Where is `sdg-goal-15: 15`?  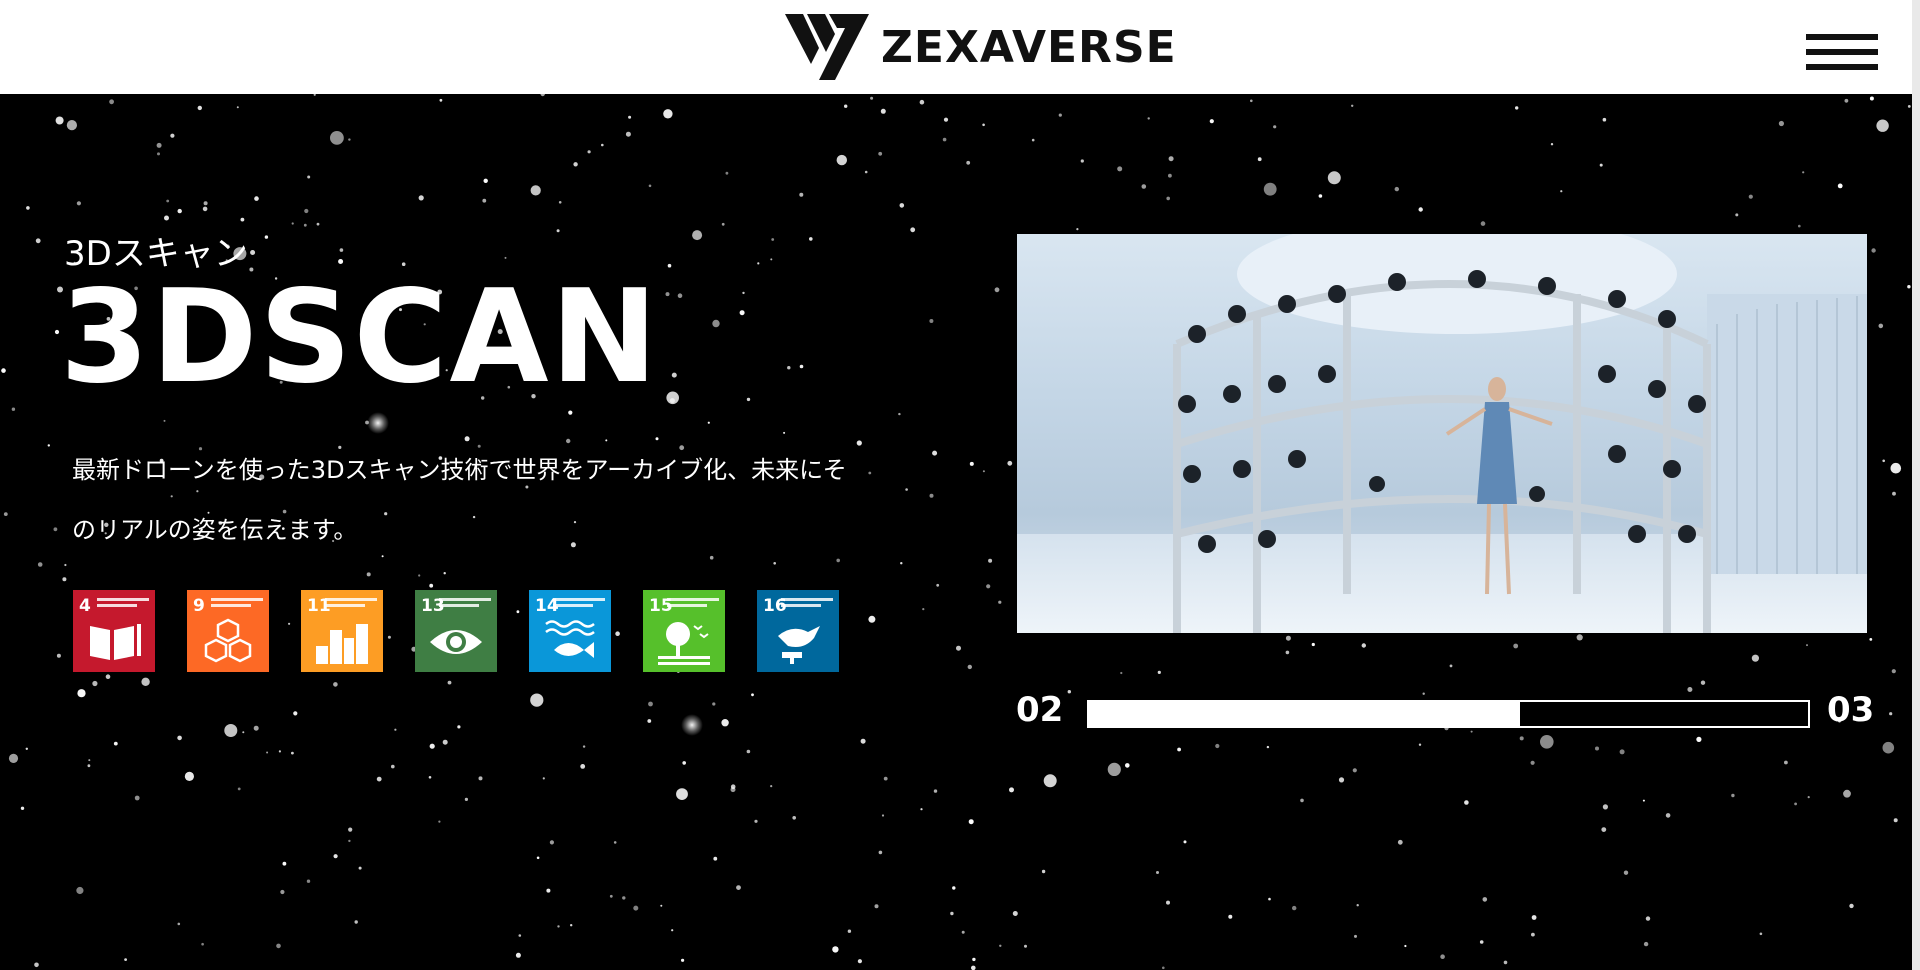 sdg-goal-15: 15 is located at coordinates (684, 631).